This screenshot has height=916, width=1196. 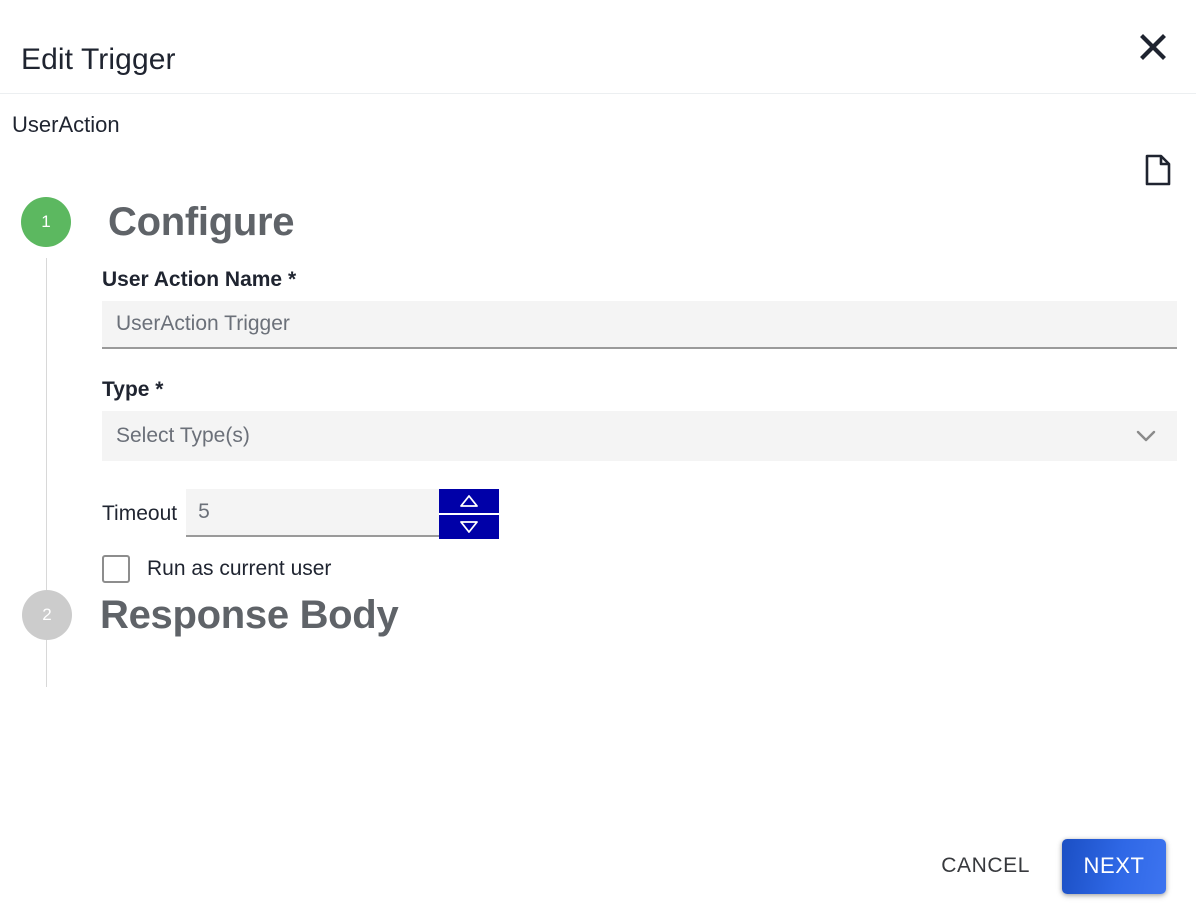 I want to click on user-action-name-input, so click(x=639, y=325).